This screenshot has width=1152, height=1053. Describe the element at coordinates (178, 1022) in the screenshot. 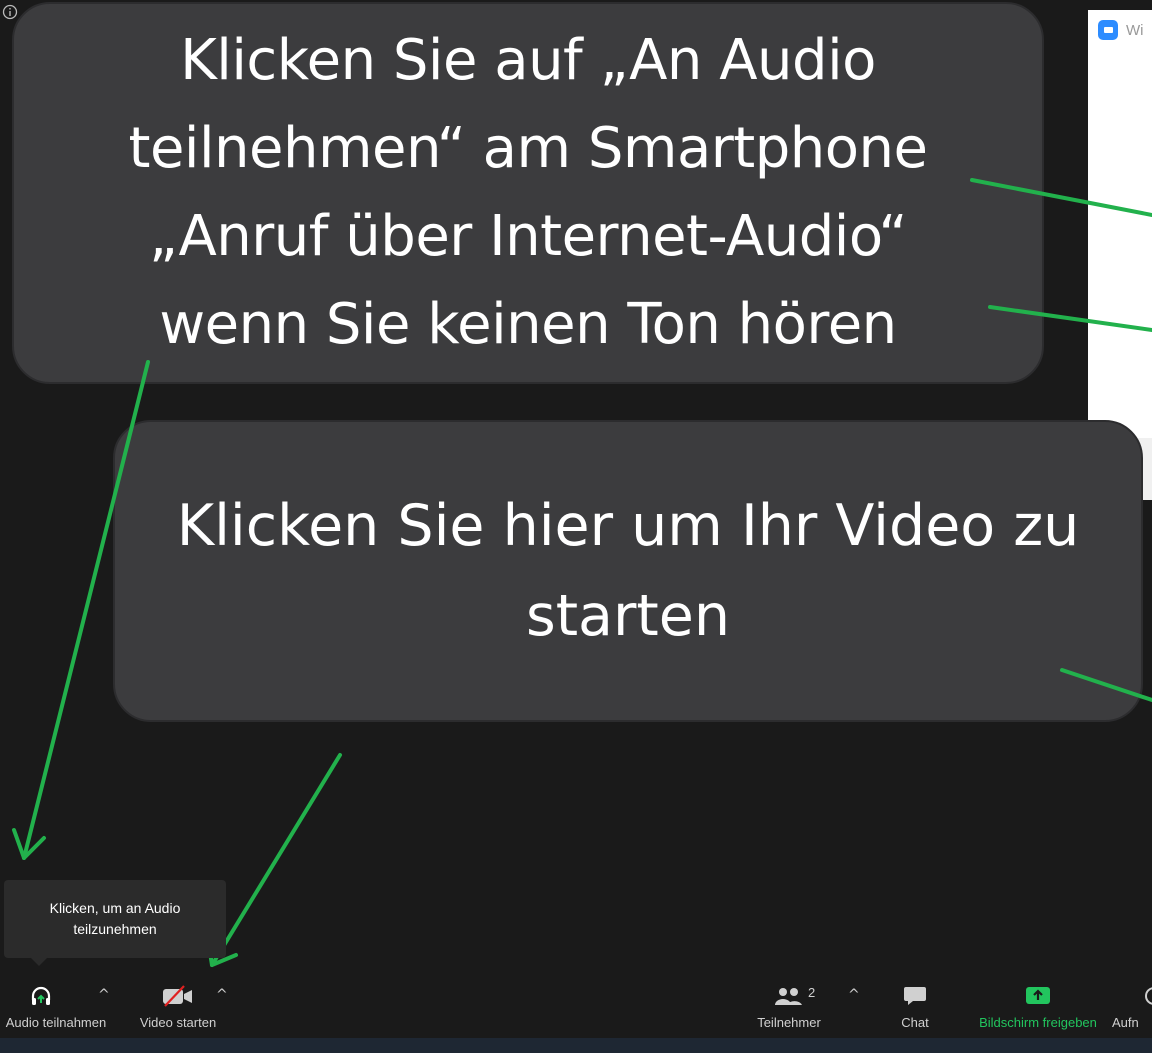

I see `start-video-label: Video starten` at that location.